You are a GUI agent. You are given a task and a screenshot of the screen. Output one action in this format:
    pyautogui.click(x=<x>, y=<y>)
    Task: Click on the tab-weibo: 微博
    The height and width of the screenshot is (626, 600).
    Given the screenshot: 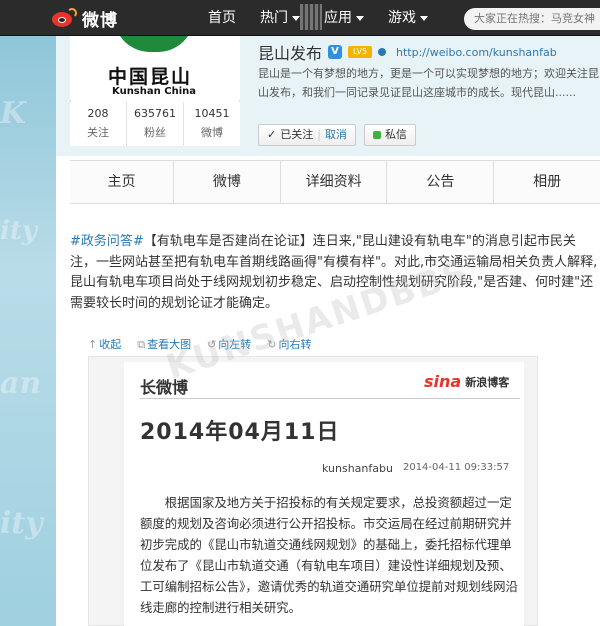 What is the action you would take?
    pyautogui.click(x=226, y=182)
    